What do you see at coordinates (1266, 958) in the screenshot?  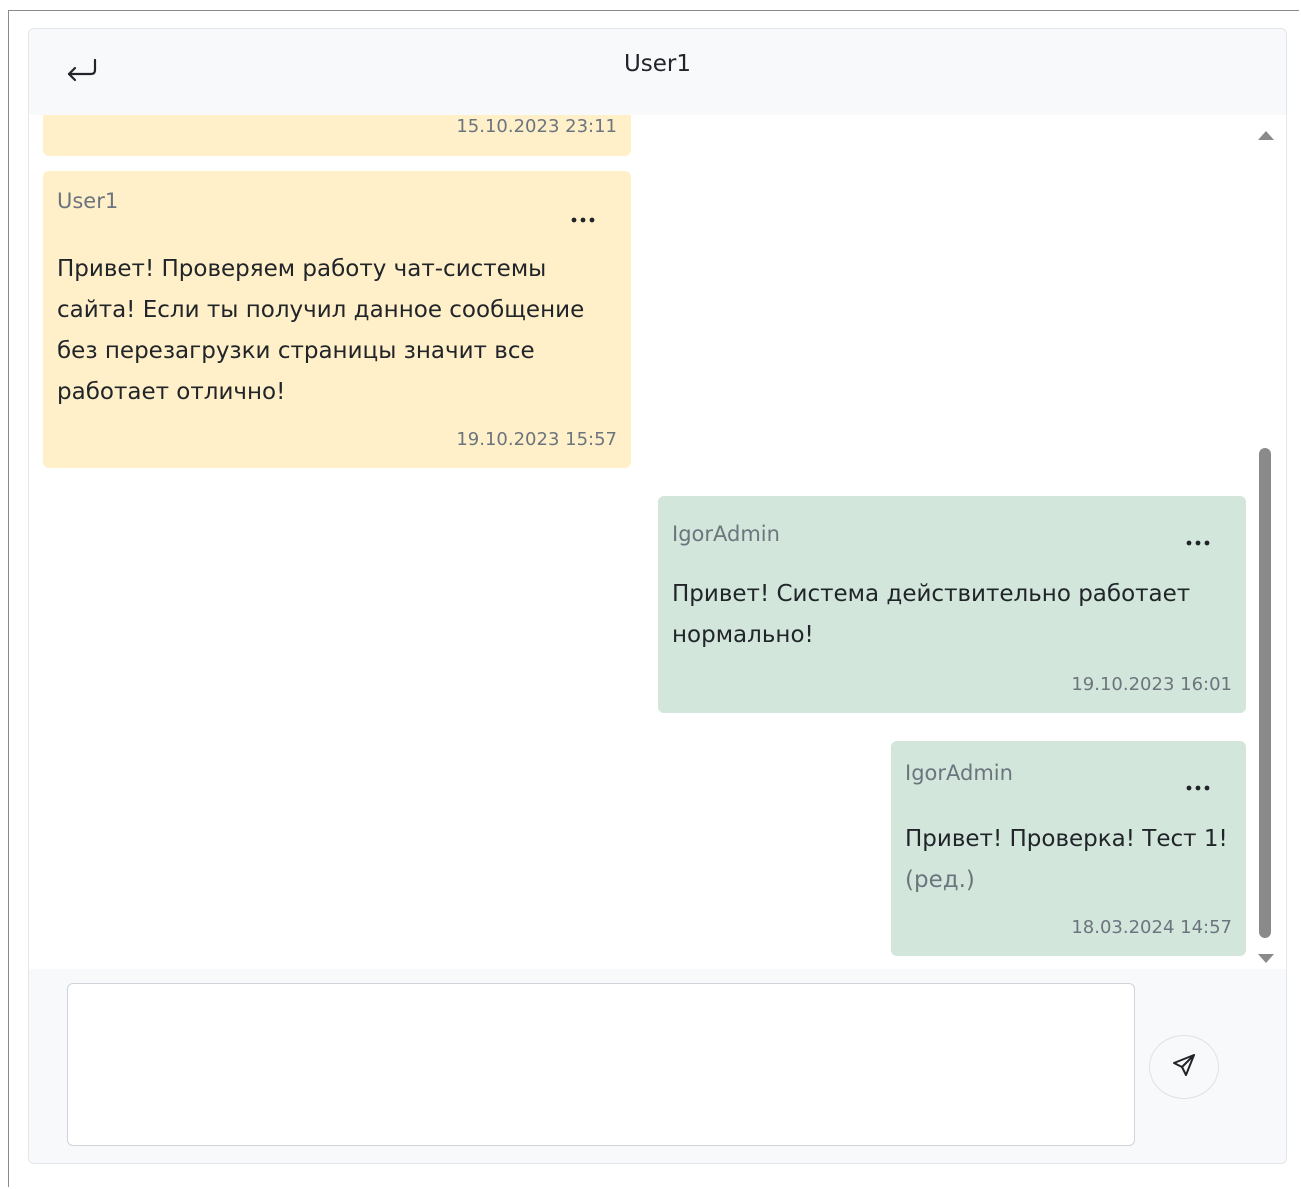 I see `scroll-down-arrow-icon` at bounding box center [1266, 958].